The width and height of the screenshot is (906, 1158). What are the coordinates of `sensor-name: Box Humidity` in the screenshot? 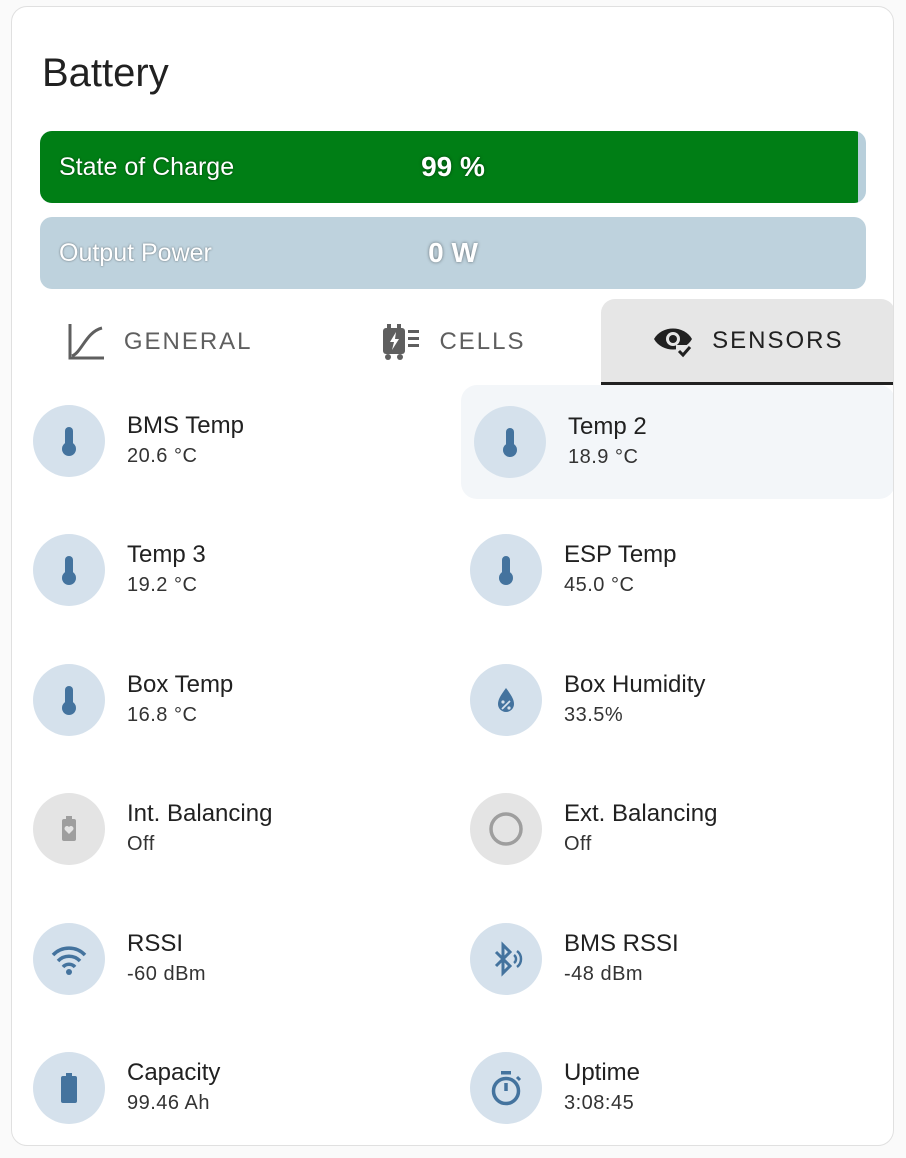 It's located at (635, 684).